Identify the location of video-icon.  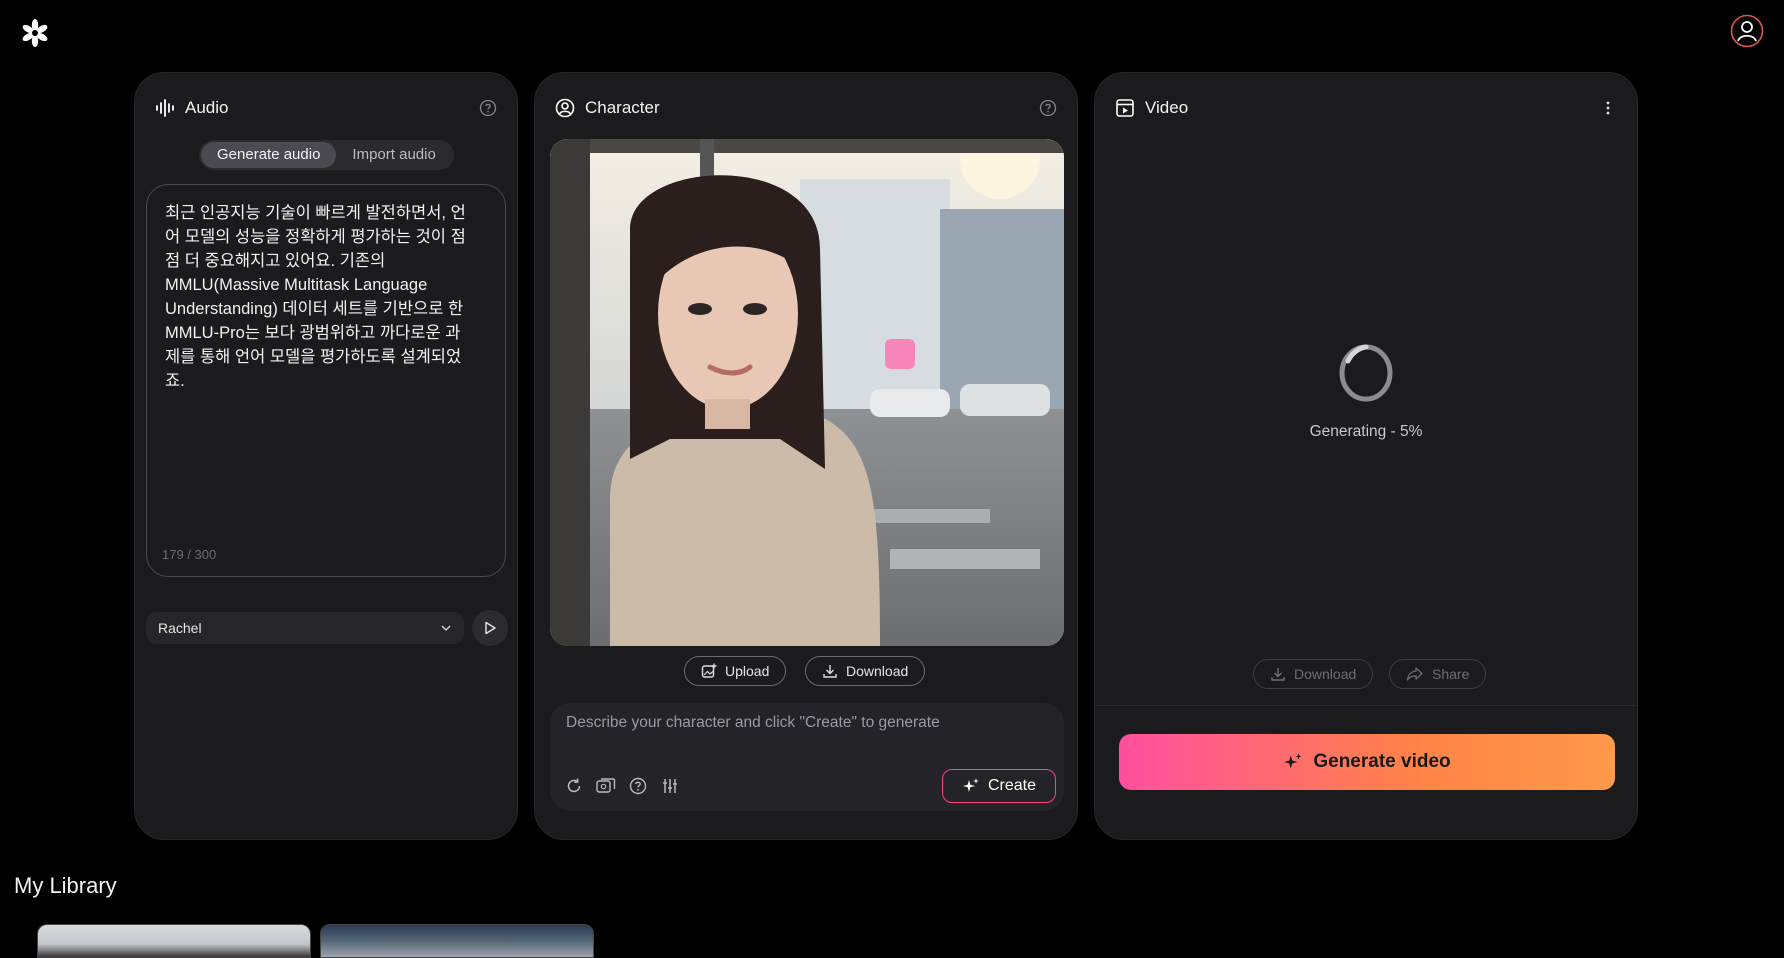
(1125, 108).